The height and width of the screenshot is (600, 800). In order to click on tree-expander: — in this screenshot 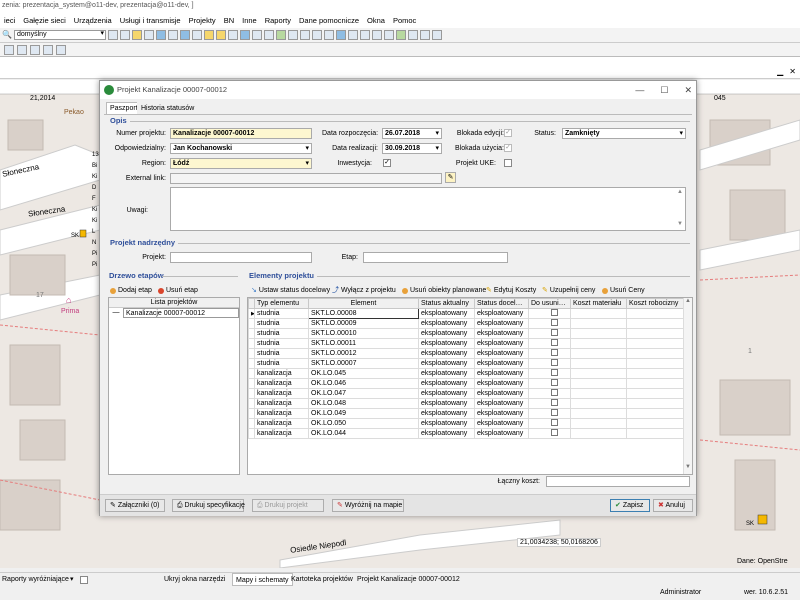, I will do `click(116, 313)`.